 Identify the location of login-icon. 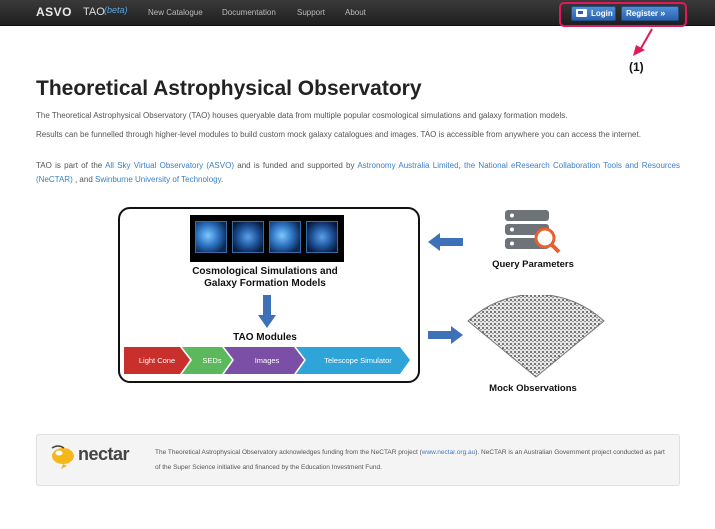
(581, 13).